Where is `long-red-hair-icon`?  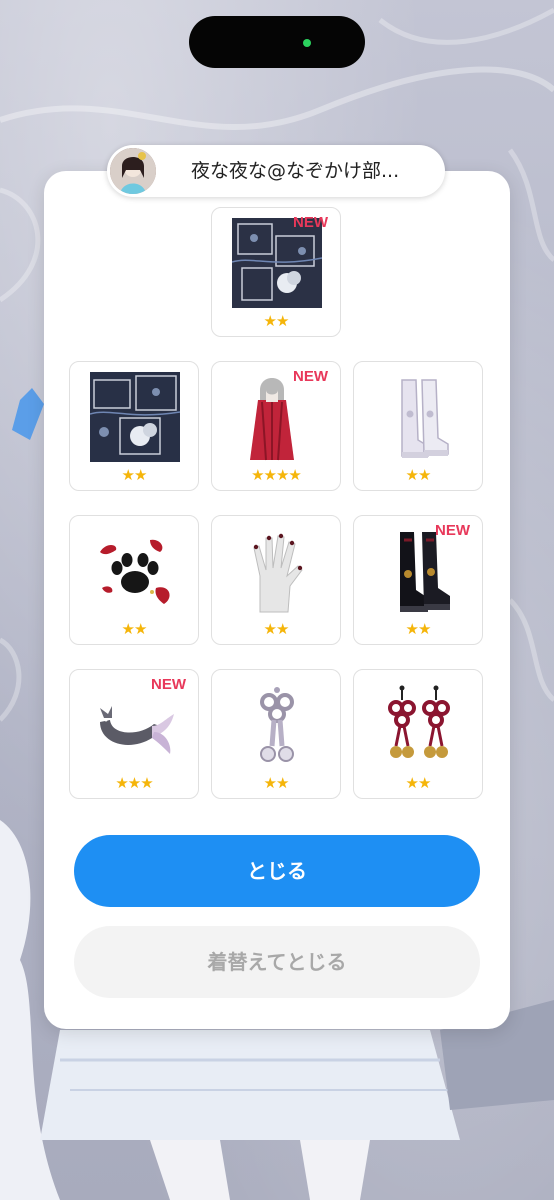 long-red-hair-icon is located at coordinates (277, 417).